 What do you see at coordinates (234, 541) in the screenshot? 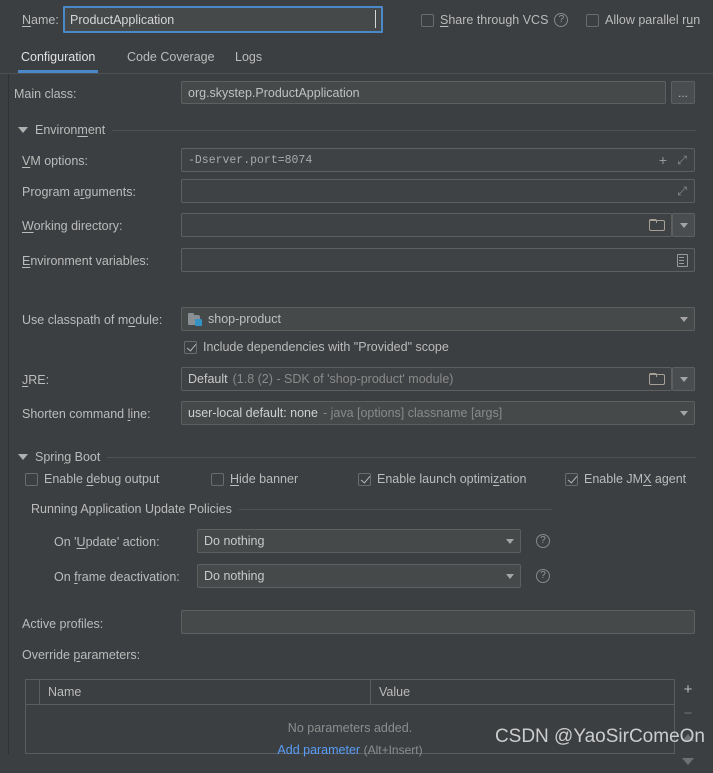
I see `on-update-action-value: Do nothing` at bounding box center [234, 541].